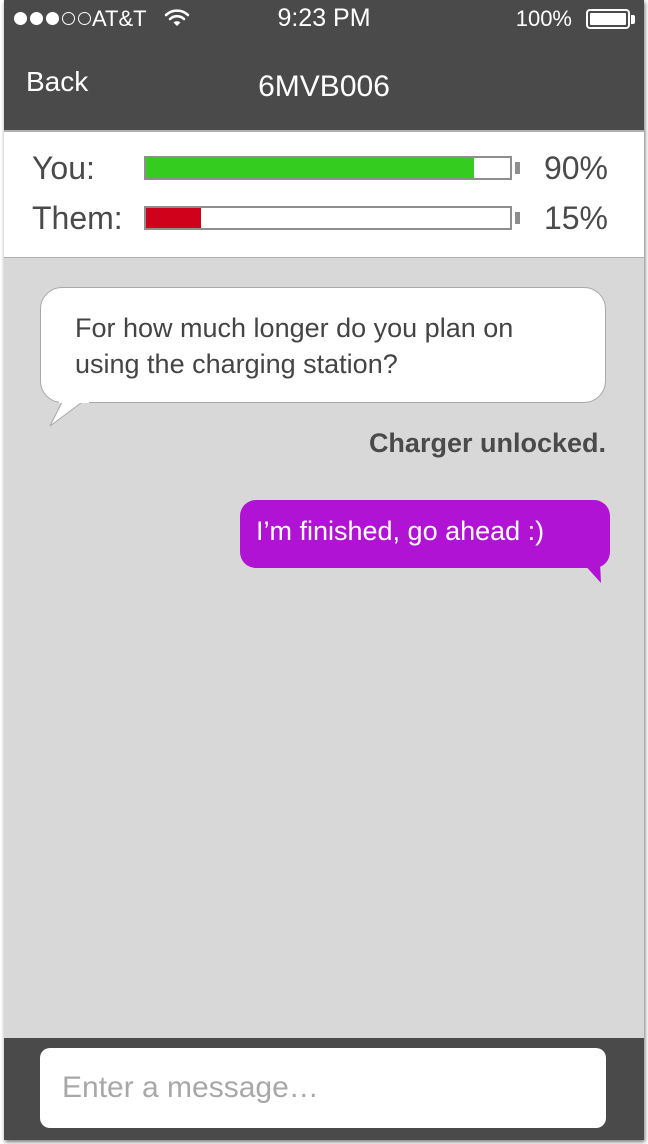 The height and width of the screenshot is (1144, 648). Describe the element at coordinates (69, 413) in the screenshot. I see `incoming-bubble-tail` at that location.